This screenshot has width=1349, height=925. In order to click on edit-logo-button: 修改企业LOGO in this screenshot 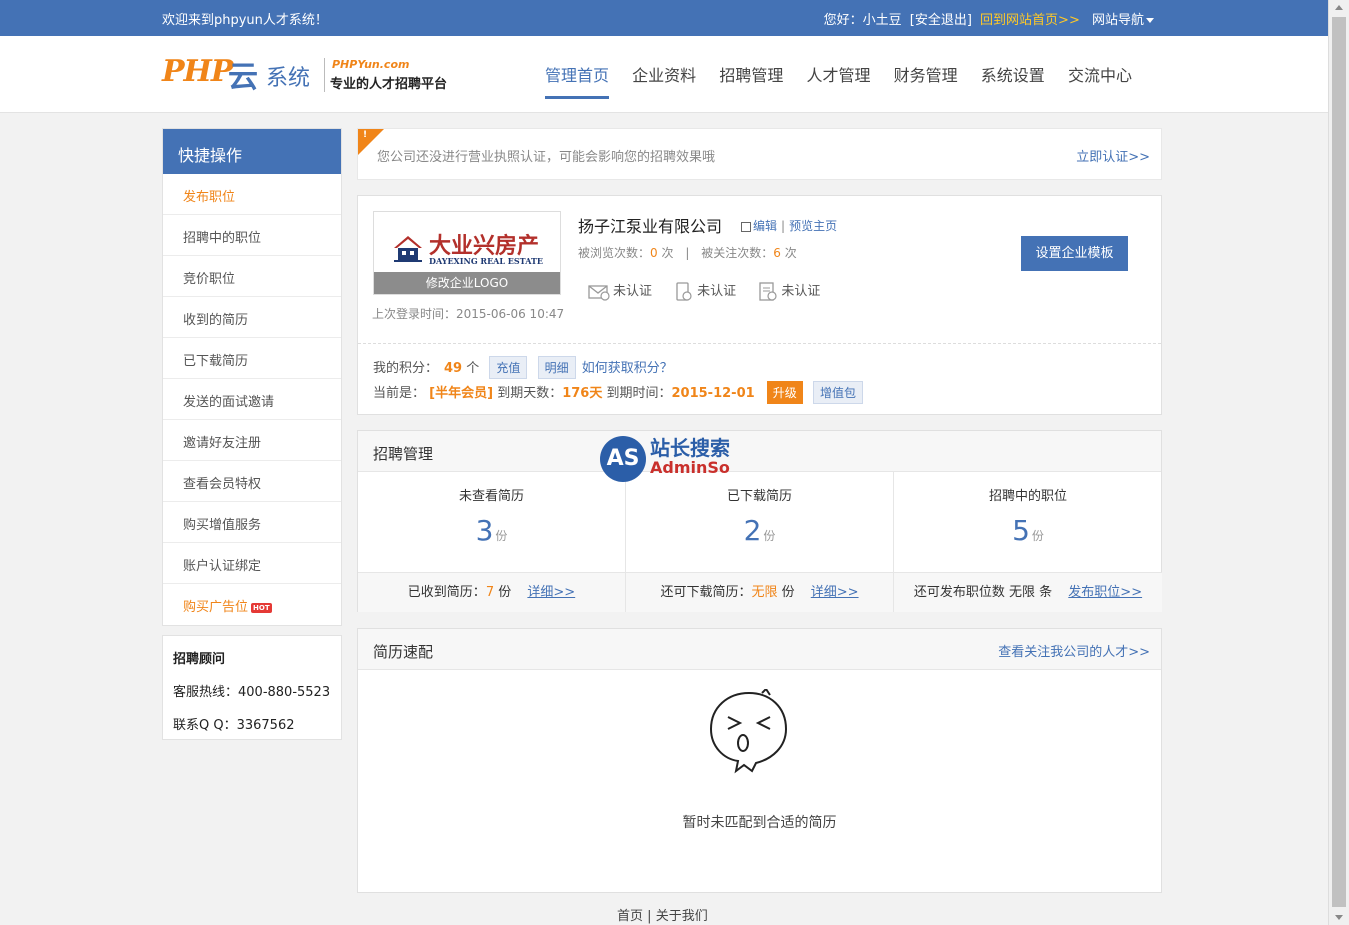, I will do `click(467, 283)`.